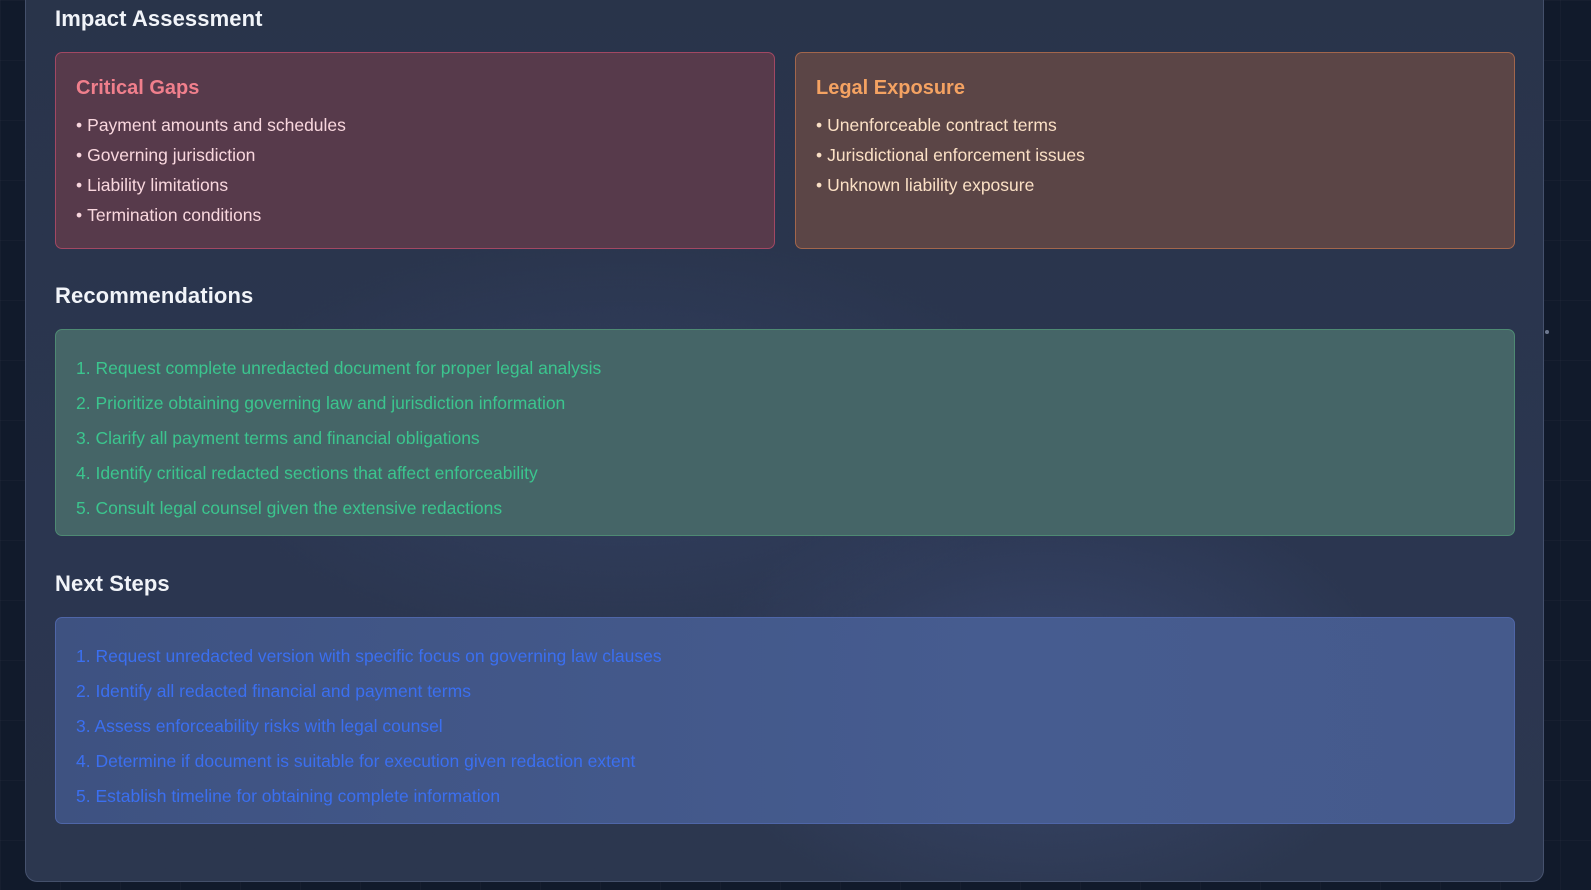  What do you see at coordinates (169, 215) in the screenshot?
I see `critical-gap-item: • Termination conditions` at bounding box center [169, 215].